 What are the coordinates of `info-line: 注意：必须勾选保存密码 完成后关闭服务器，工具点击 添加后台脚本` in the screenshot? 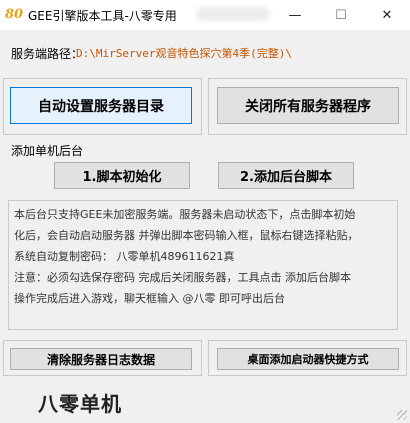 It's located at (182, 277).